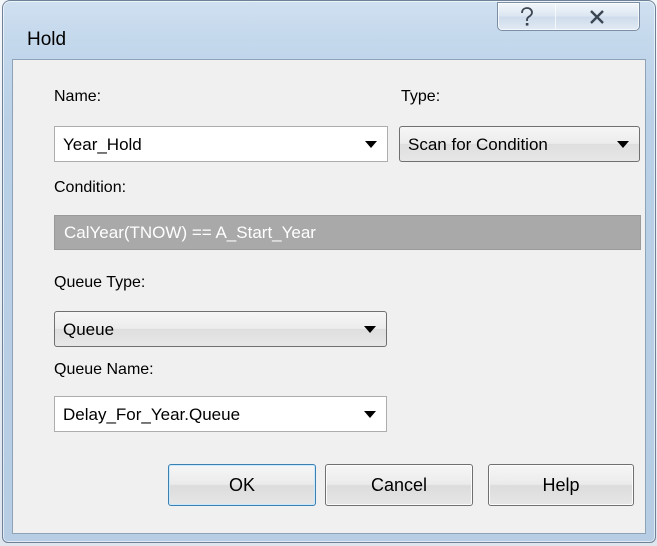  What do you see at coordinates (104, 369) in the screenshot?
I see `queue-name-label: Queue Name:` at bounding box center [104, 369].